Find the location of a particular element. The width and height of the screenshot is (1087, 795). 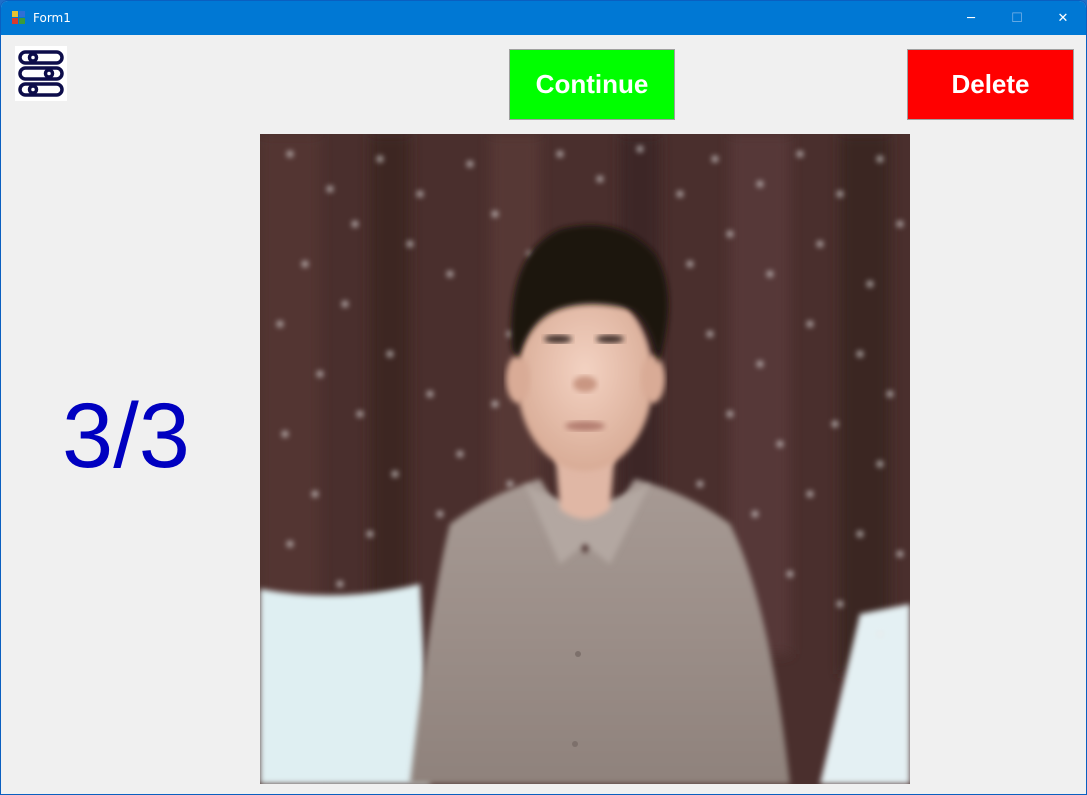

minimize-button: ─ is located at coordinates (971, 18).